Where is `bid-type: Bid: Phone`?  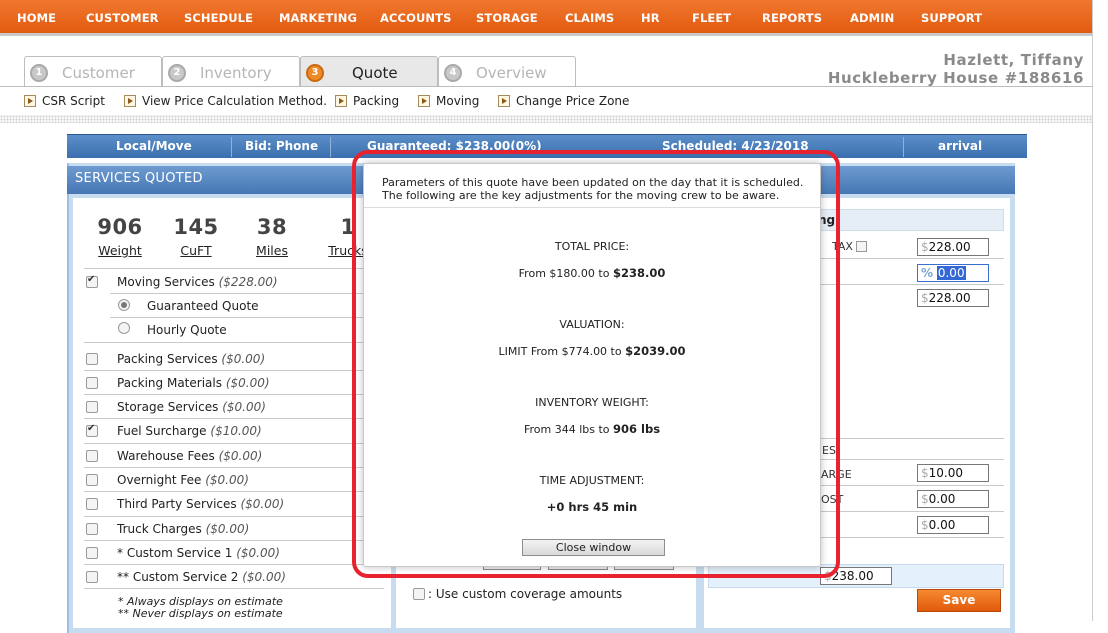
bid-type: Bid: Phone is located at coordinates (282, 146).